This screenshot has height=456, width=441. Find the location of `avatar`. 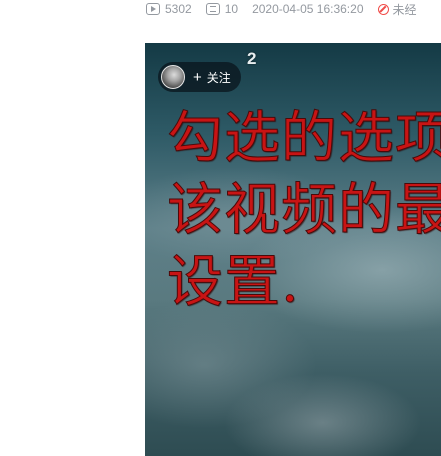

avatar is located at coordinates (173, 77).